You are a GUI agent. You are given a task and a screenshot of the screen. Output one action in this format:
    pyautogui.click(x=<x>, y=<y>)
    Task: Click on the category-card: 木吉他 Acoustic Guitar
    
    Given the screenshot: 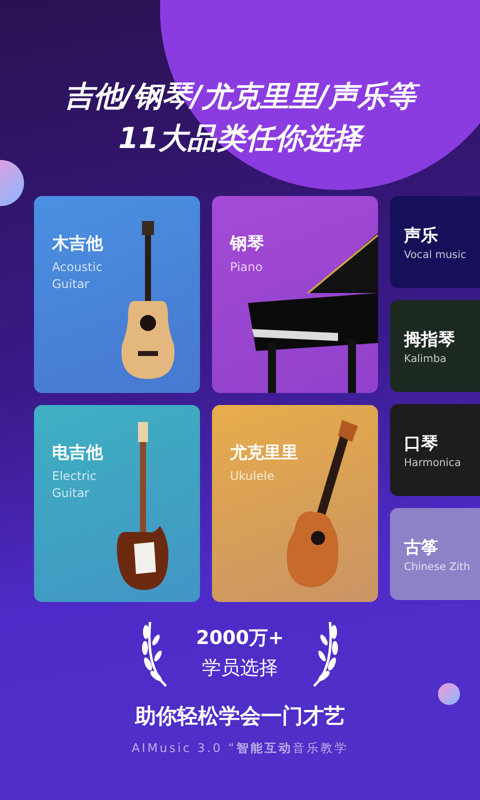 What is the action you would take?
    pyautogui.click(x=117, y=294)
    